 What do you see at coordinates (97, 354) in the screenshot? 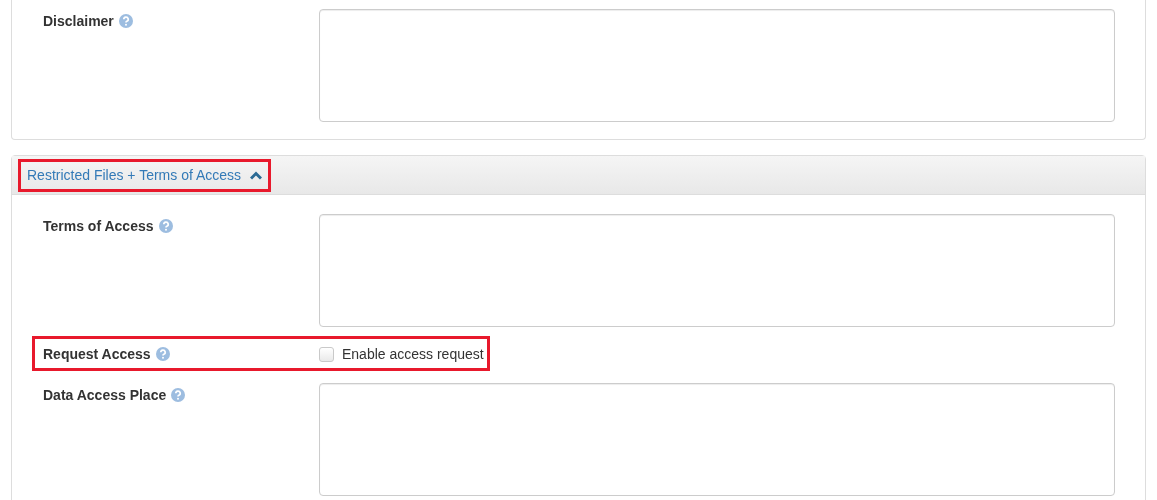
I see `field-label: Request Access` at bounding box center [97, 354].